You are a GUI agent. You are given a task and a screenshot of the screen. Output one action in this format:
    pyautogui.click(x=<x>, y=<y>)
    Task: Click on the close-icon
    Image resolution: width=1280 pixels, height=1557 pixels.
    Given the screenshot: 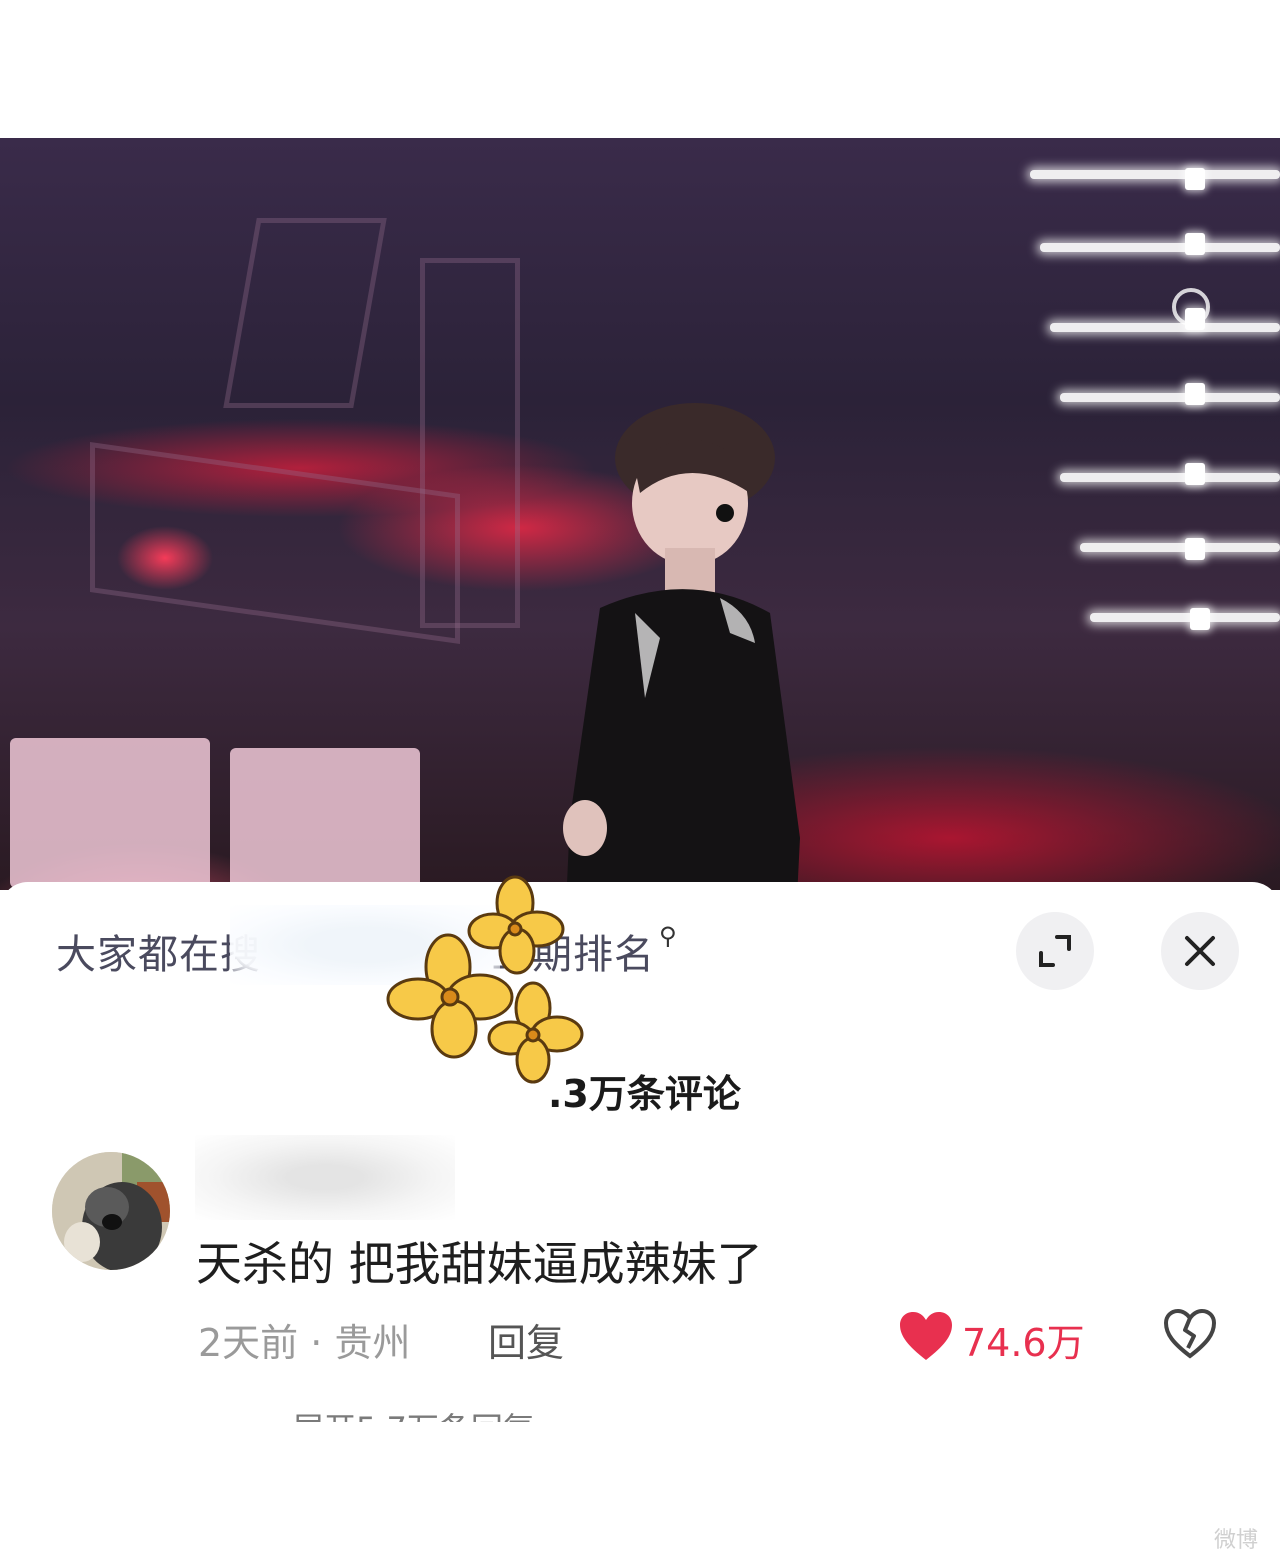 What is the action you would take?
    pyautogui.click(x=1200, y=951)
    